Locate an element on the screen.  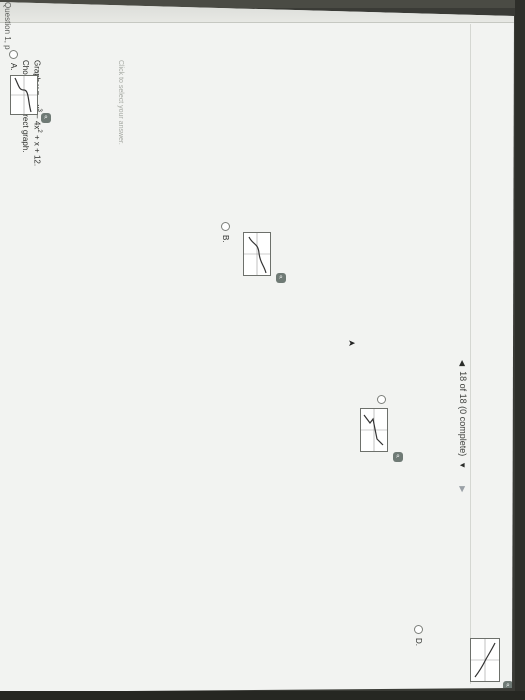
next-arrow-icon: ▶ is located at coordinates (463, 489).